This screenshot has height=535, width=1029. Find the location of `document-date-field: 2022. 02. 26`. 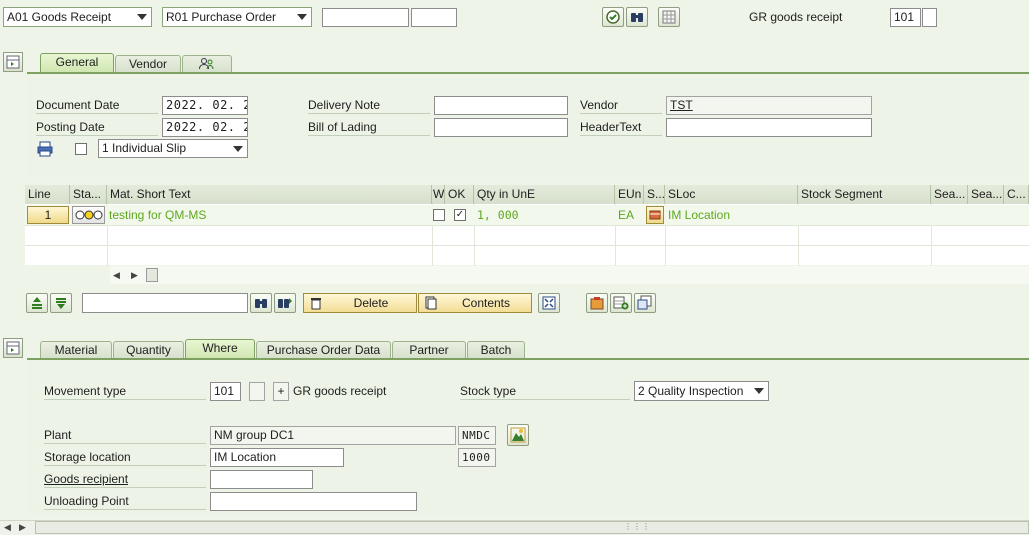

document-date-field: 2022. 02. 26 is located at coordinates (205, 105).